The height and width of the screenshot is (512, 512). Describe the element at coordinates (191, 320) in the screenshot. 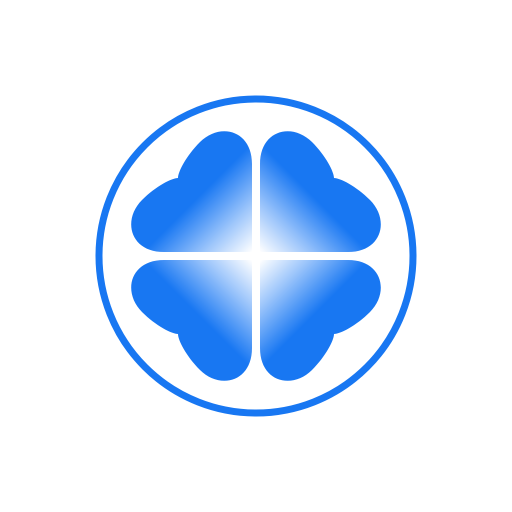

I see `petal-bottom-left` at that location.